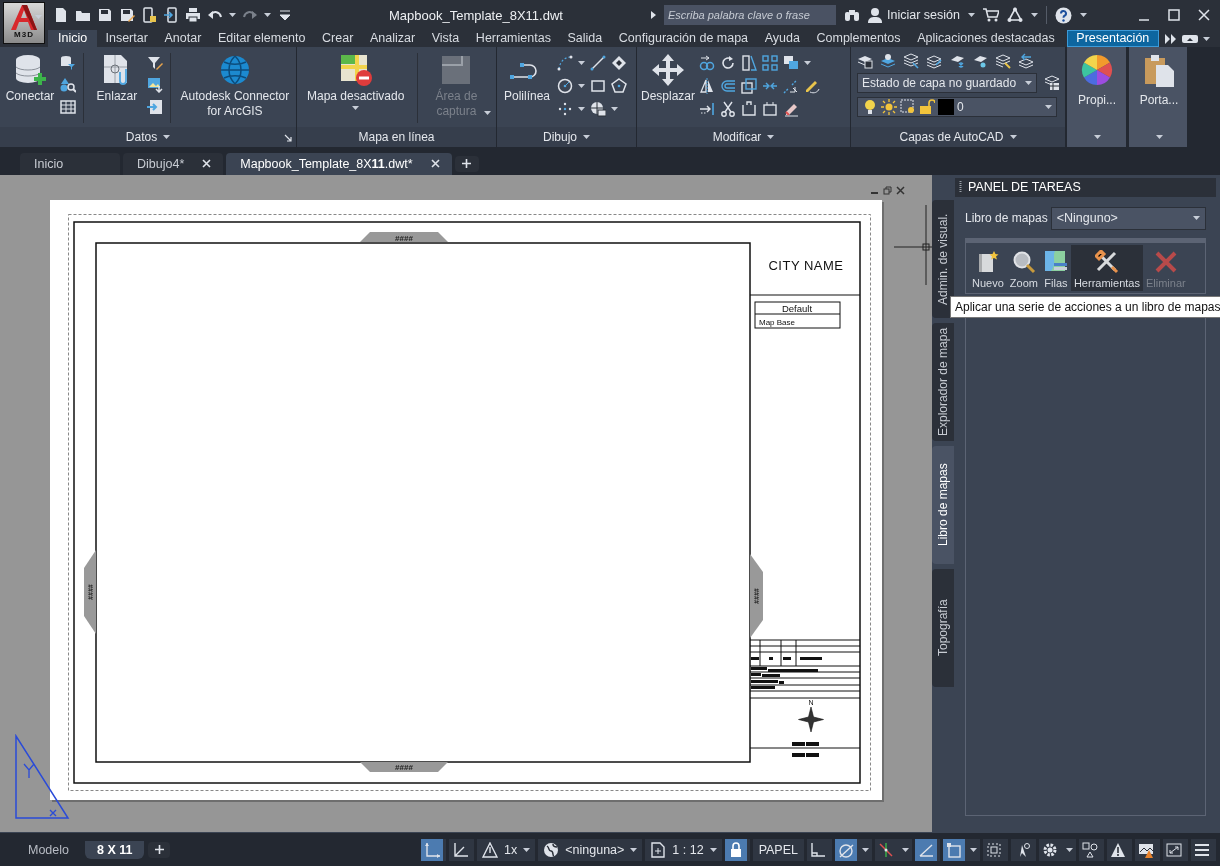  What do you see at coordinates (68, 63) in the screenshot?
I see `database-filter-icon` at bounding box center [68, 63].